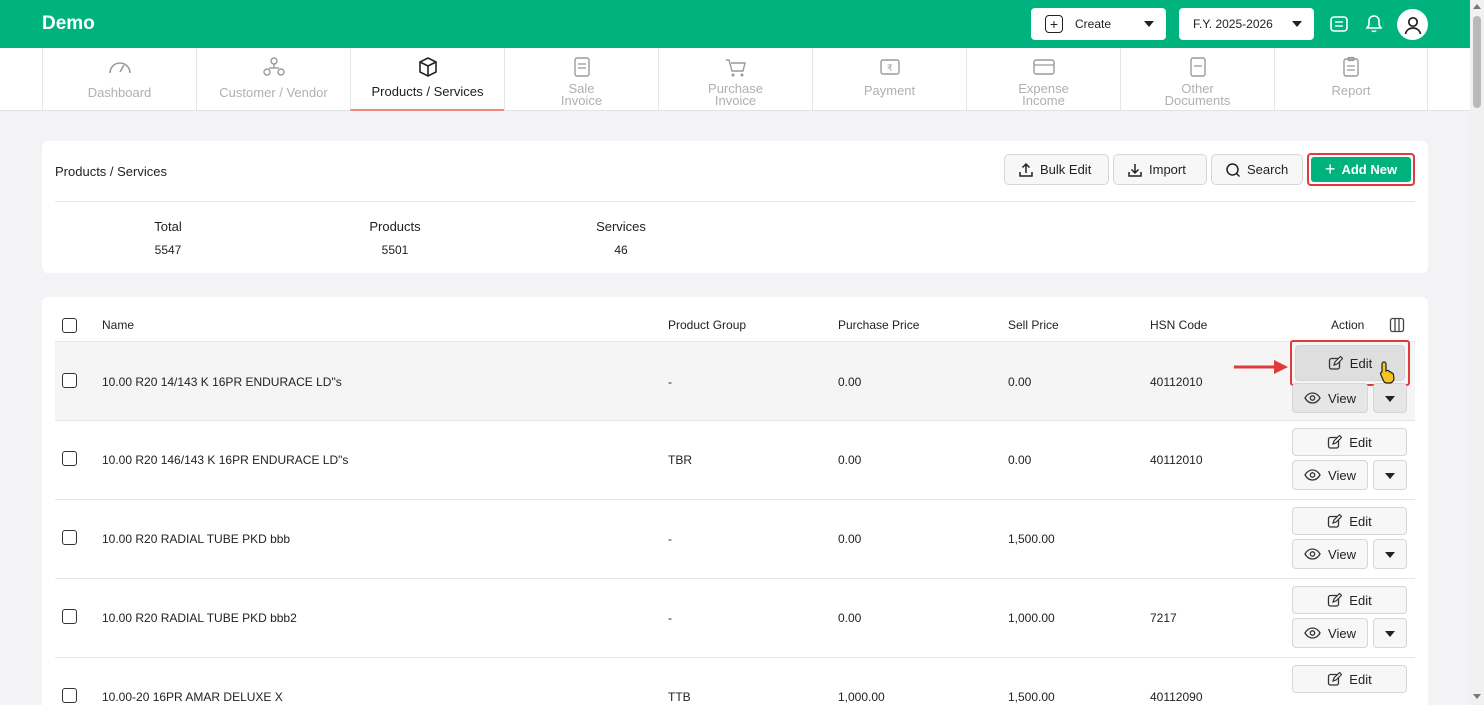 The height and width of the screenshot is (705, 1484). I want to click on scroll-up-icon, so click(1477, 6).